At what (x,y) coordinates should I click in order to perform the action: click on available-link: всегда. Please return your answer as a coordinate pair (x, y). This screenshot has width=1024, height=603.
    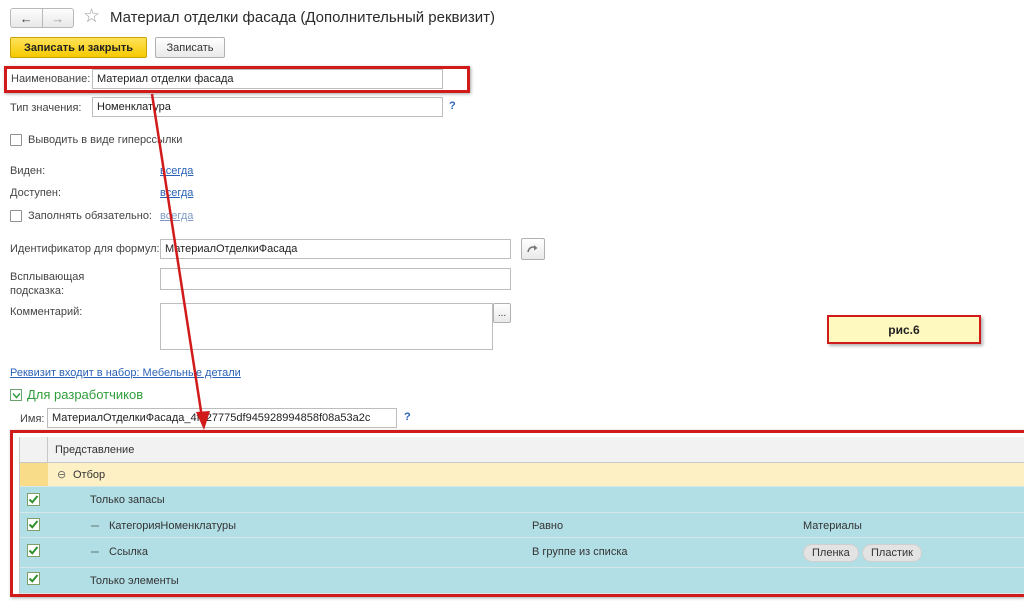
    Looking at the image, I should click on (176, 193).